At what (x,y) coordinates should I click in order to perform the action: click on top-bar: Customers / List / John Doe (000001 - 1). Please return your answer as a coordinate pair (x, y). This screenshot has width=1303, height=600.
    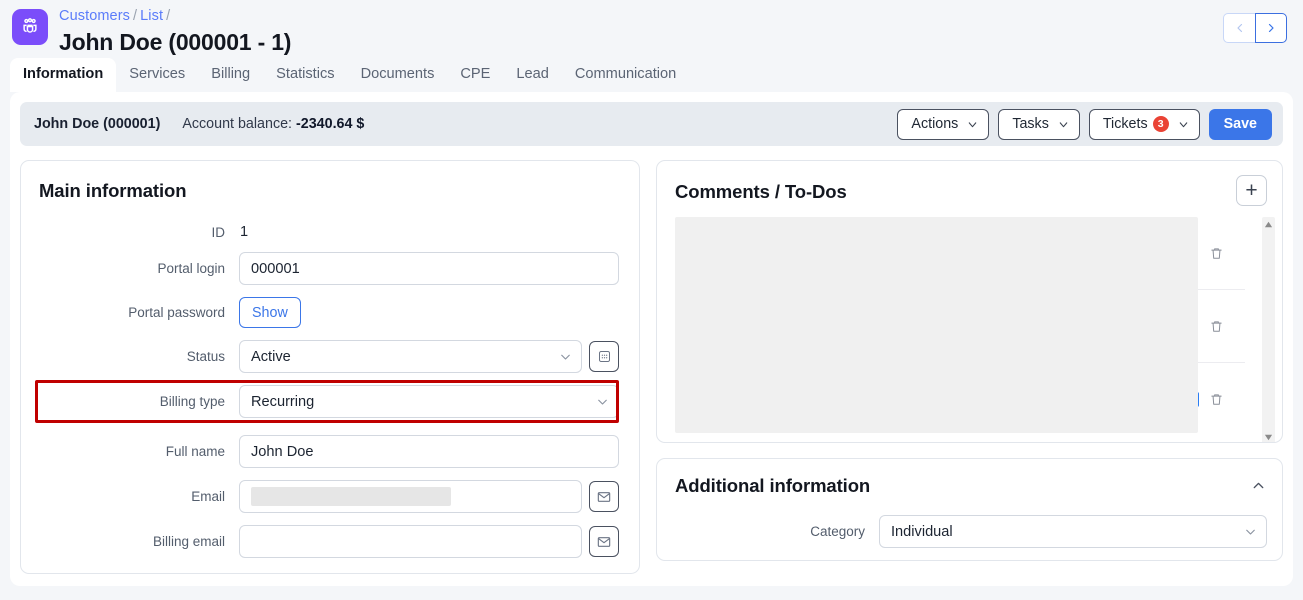
    Looking at the image, I should click on (651, 29).